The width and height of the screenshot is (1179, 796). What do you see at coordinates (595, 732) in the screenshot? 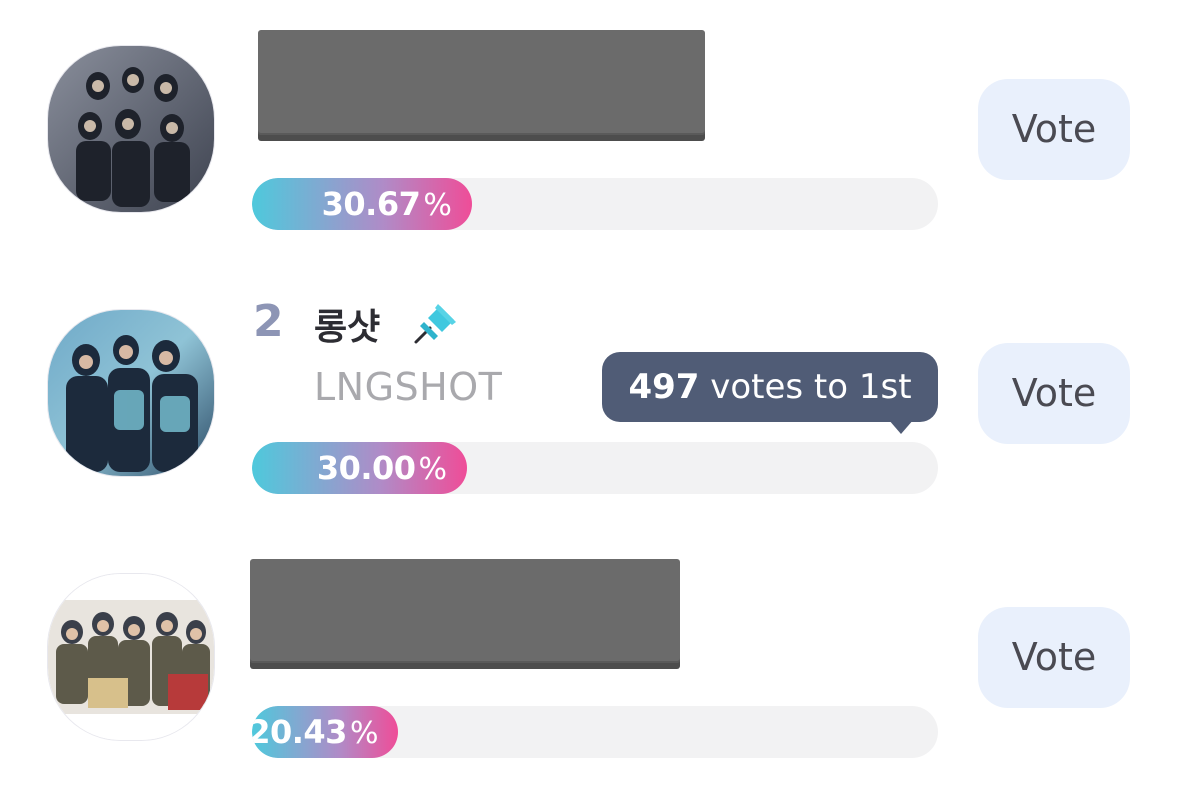
I see `vote-progress-track-3: 20.43%` at bounding box center [595, 732].